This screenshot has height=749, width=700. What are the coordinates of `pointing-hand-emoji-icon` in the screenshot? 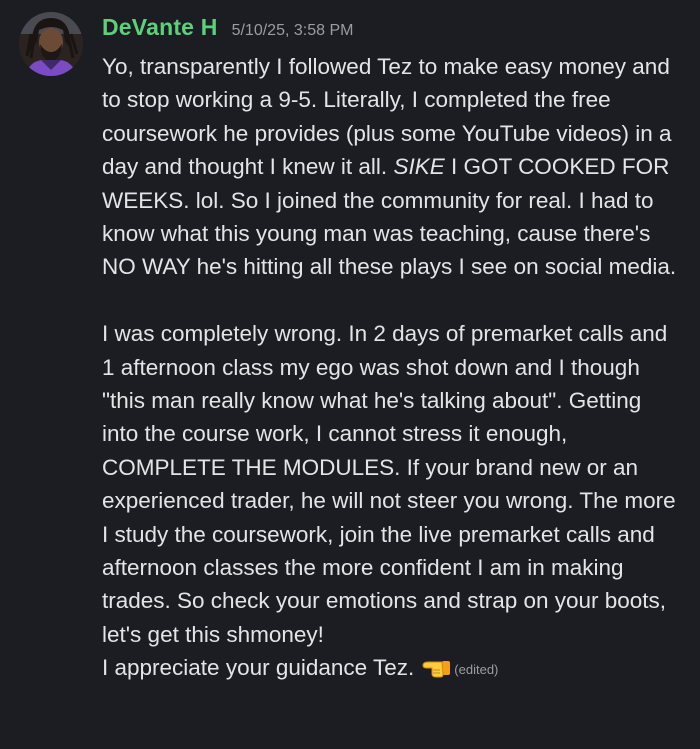 It's located at (436, 667).